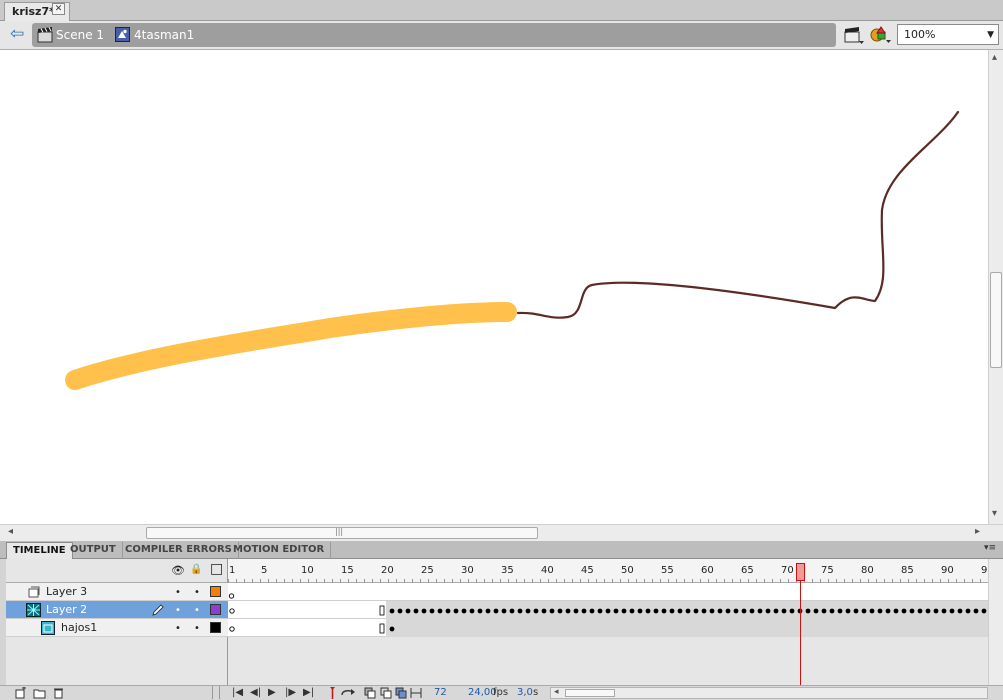 This screenshot has height=700, width=1003. What do you see at coordinates (525, 692) in the screenshot?
I see `elapsed-time-value: 3,0` at bounding box center [525, 692].